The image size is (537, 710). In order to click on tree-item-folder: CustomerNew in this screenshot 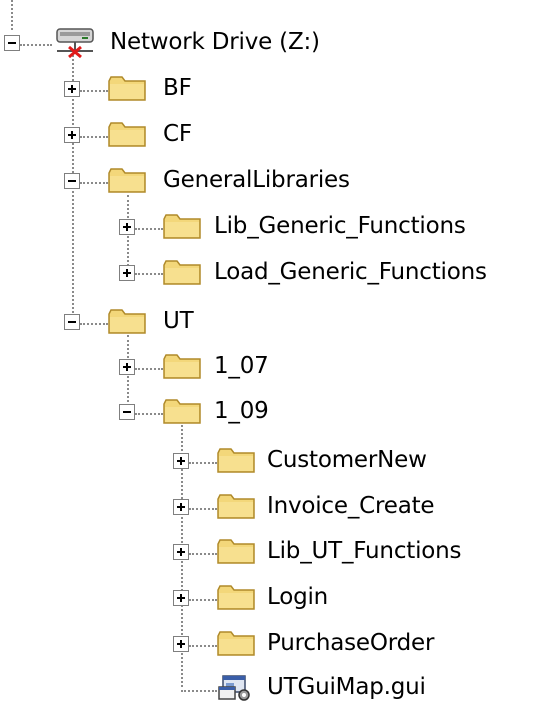, I will do `click(268, 463)`.